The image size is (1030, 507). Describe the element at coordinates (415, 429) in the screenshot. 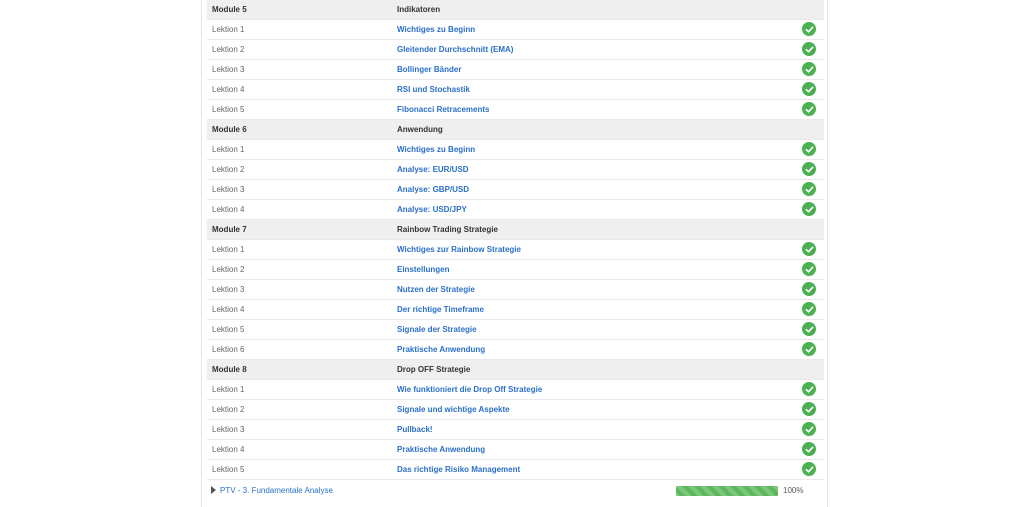

I see `lesson-link: Pullback!` at that location.